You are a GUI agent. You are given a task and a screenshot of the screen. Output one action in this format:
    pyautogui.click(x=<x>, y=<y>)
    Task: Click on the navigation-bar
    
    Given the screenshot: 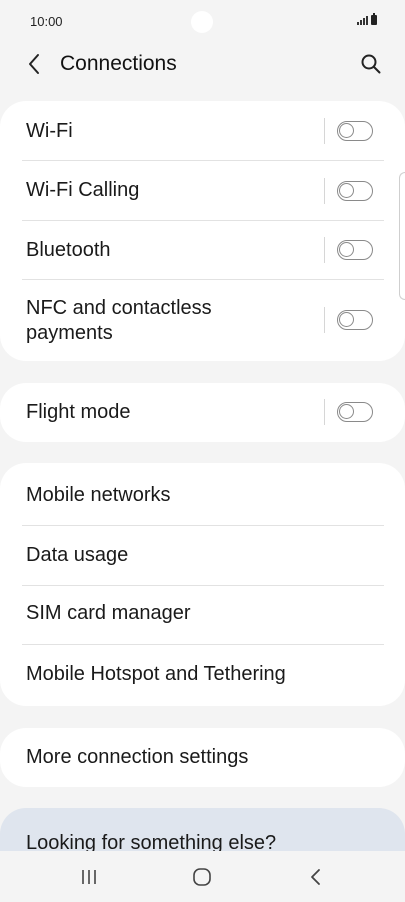 What is the action you would take?
    pyautogui.click(x=202, y=876)
    